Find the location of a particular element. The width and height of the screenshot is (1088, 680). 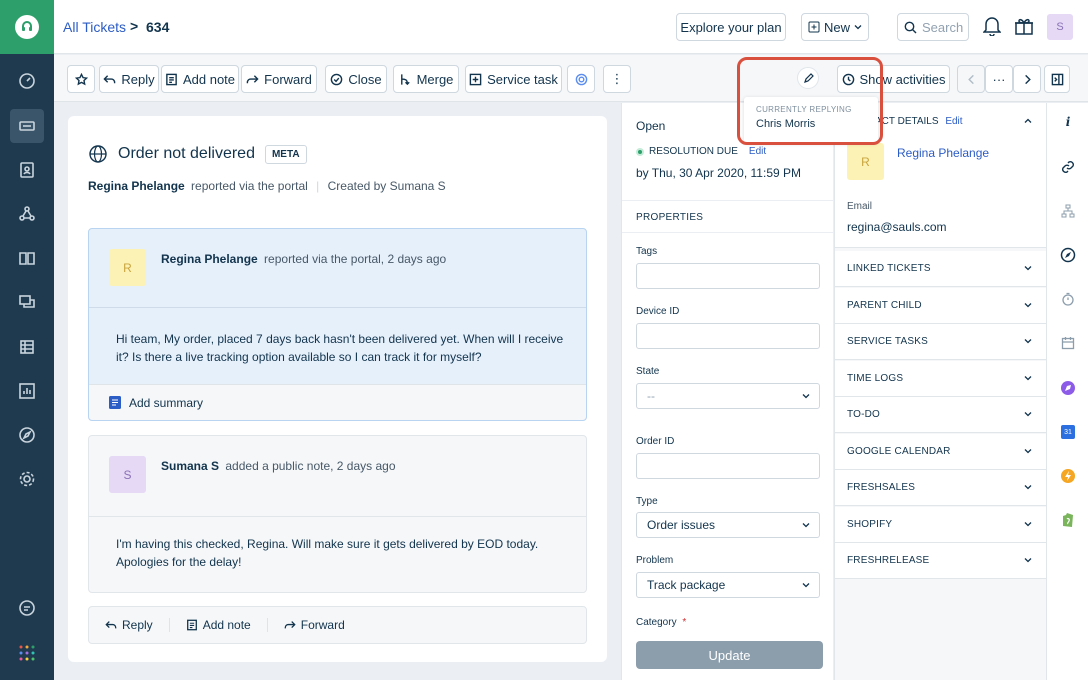

reply-button: Reply is located at coordinates (129, 79).